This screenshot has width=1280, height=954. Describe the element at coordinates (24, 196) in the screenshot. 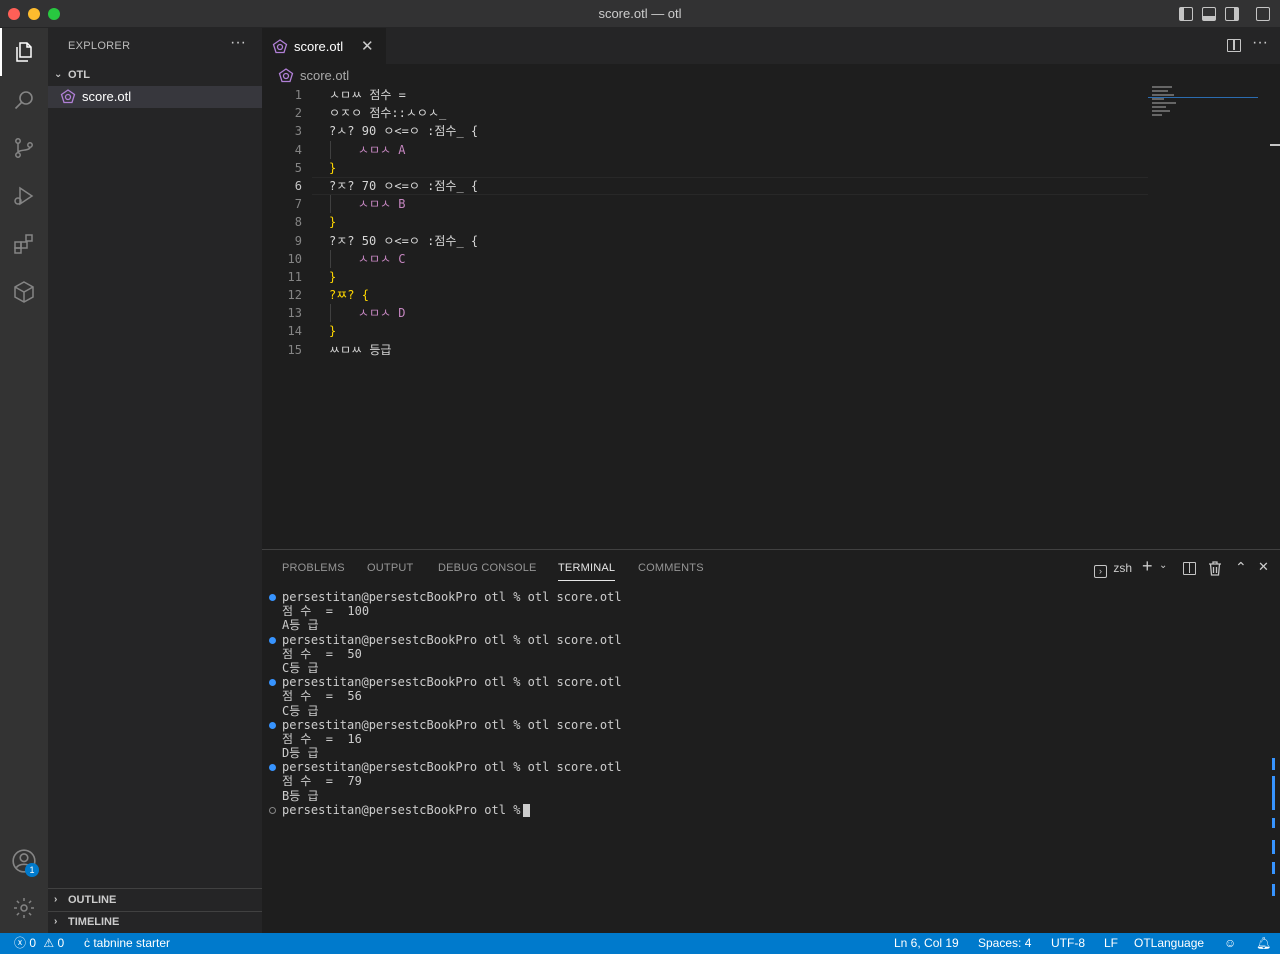

I see `run-debug-icon` at that location.